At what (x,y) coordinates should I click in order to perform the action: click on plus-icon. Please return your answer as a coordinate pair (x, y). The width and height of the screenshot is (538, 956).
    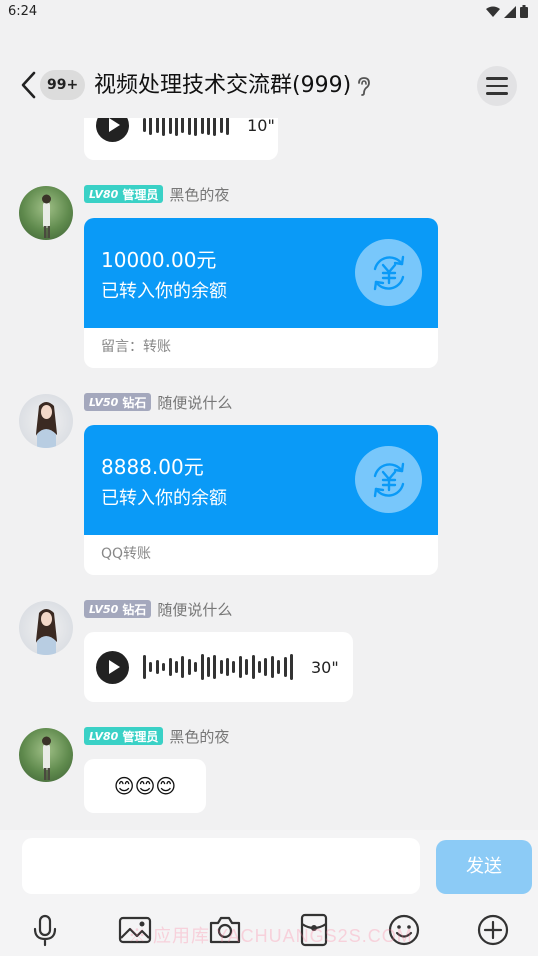
    Looking at the image, I should click on (493, 930).